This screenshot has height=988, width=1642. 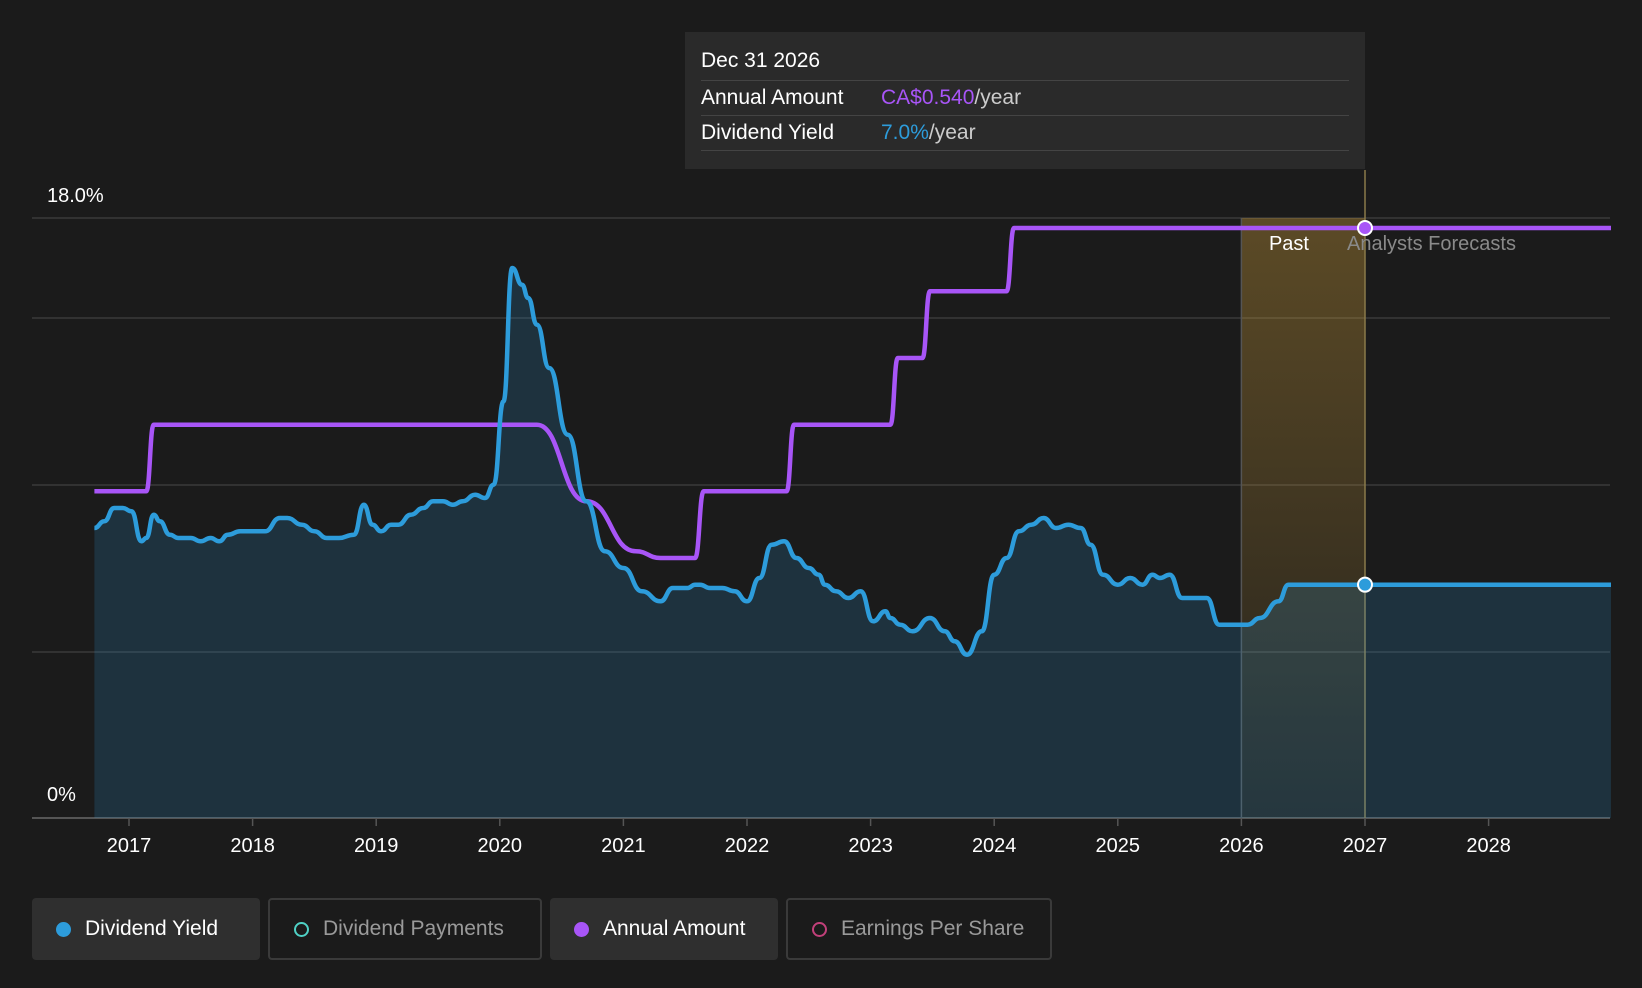 I want to click on x-tick-label: 2017, so click(x=129, y=846).